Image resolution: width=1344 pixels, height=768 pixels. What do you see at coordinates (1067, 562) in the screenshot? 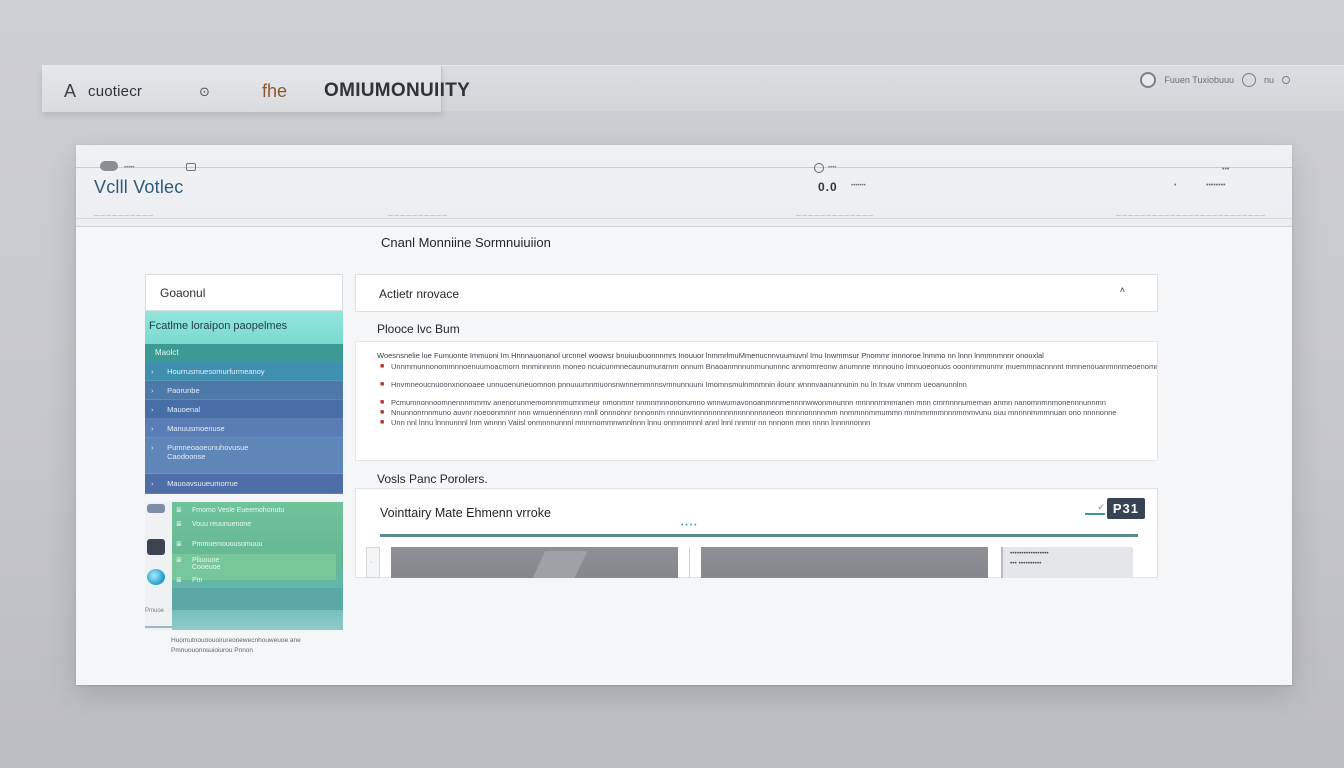
I see `tile-side-panel: ••••••••••••••••• ••• ••••••••••` at bounding box center [1067, 562].